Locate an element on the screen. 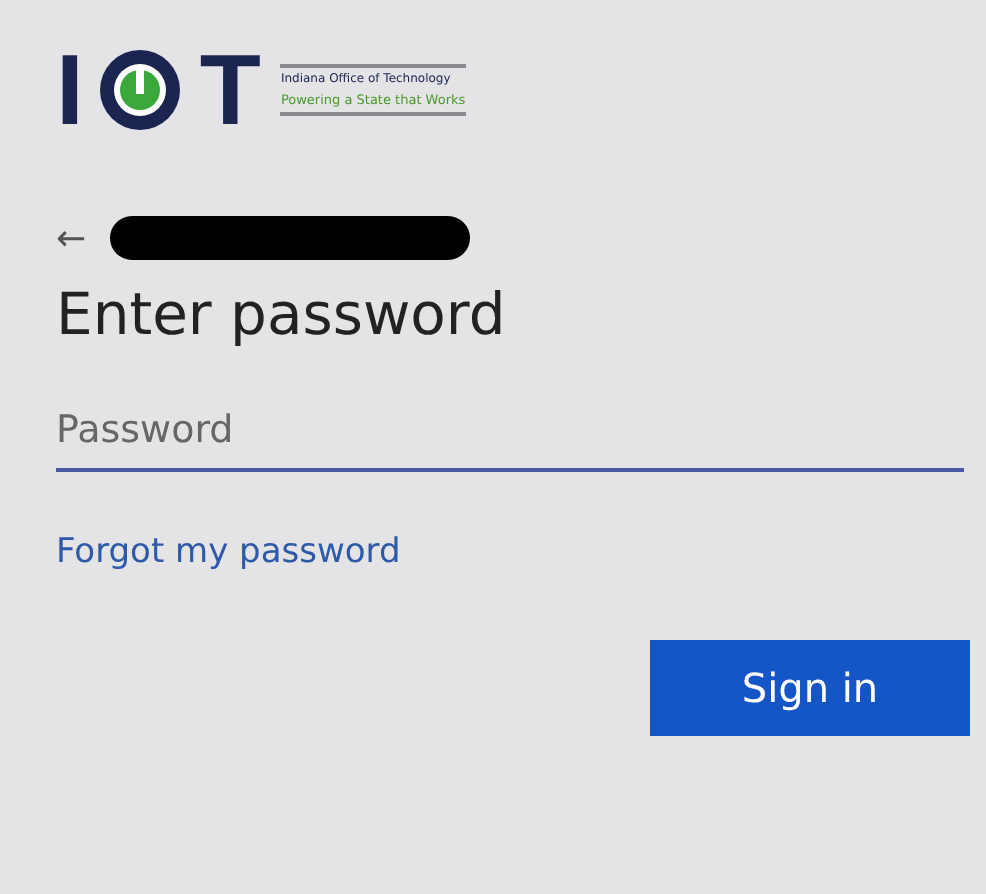  logo-letter: T is located at coordinates (228, 90).